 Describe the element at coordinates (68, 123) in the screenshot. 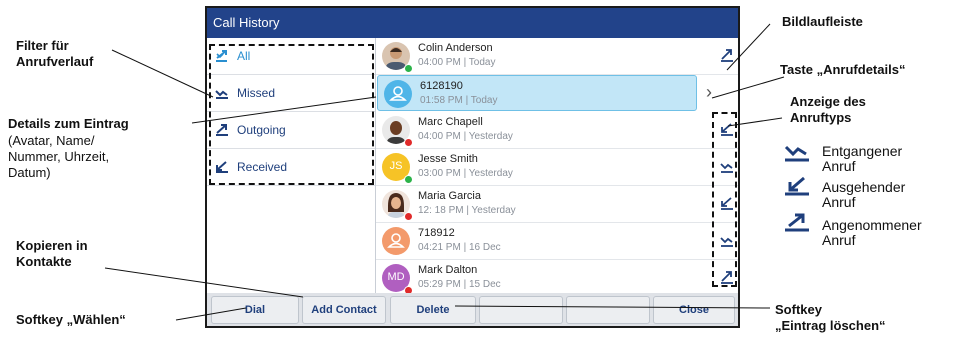

I see `callout-details-title: Details zum Eintrag` at that location.